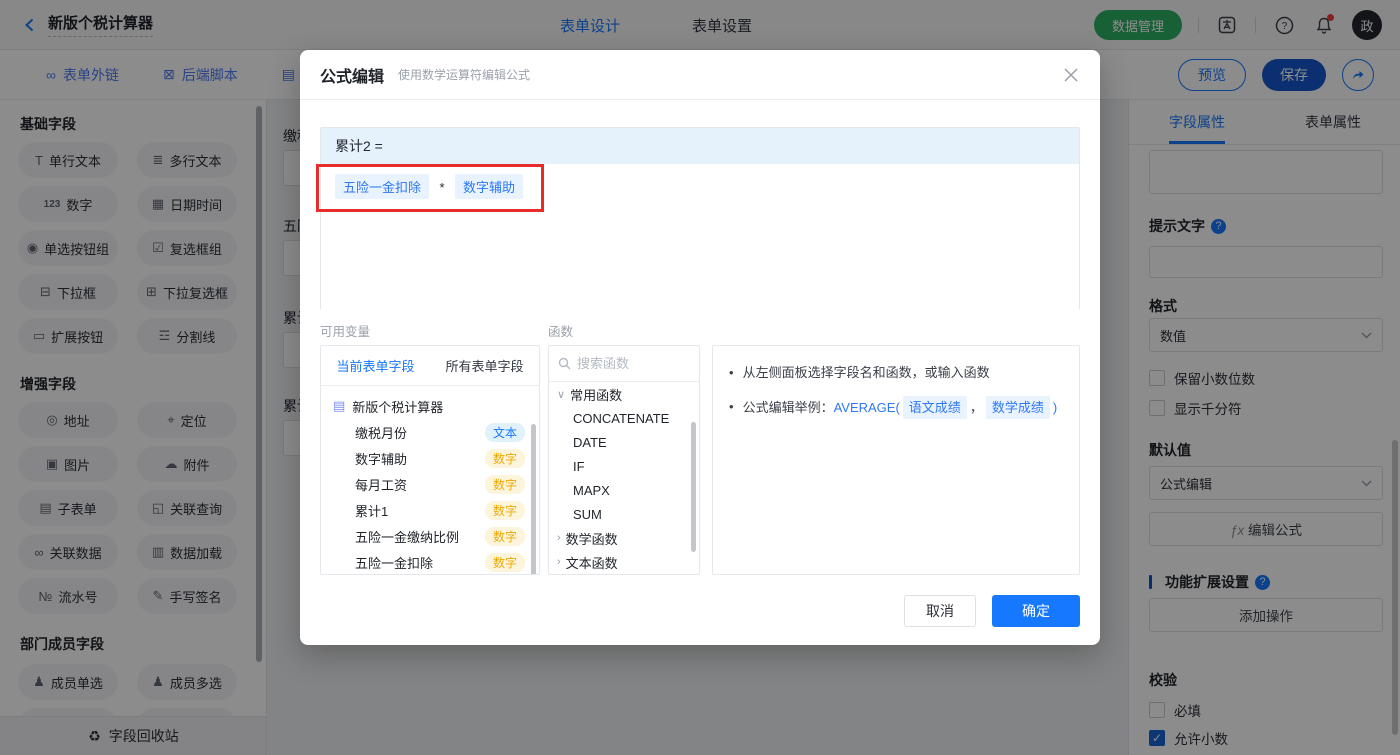 Image resolution: width=1400 pixels, height=755 pixels. Describe the element at coordinates (1017, 407) in the screenshot. I see `example-field-chip: 数学成绩` at that location.